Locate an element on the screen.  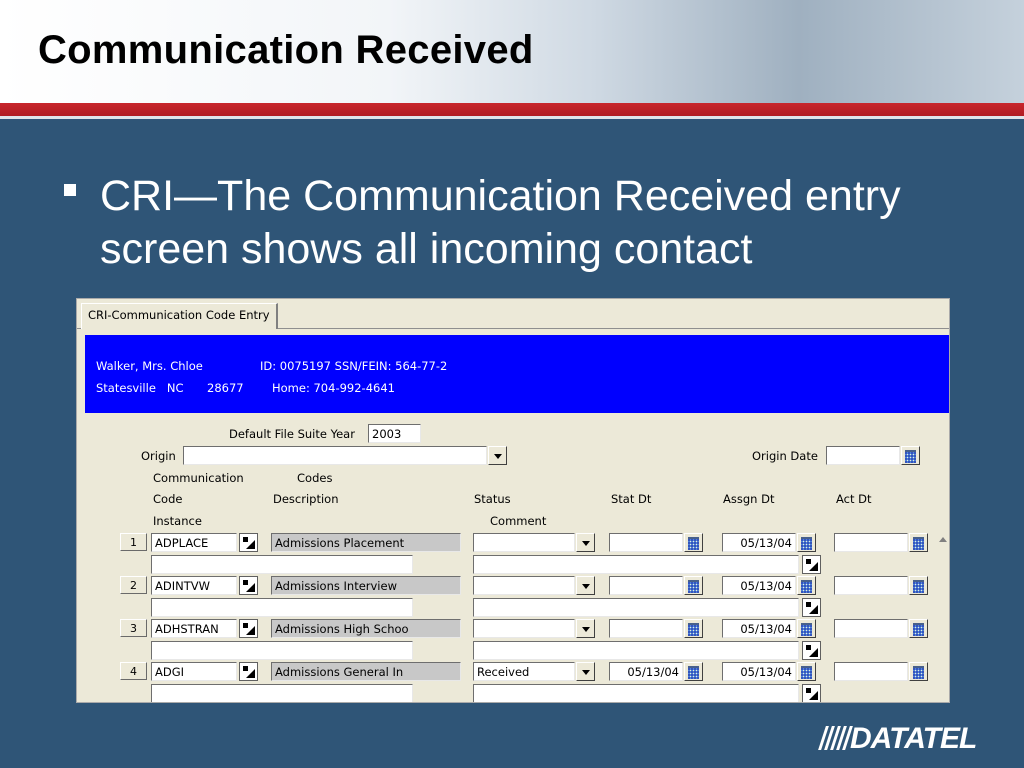
col-status: Status is located at coordinates (492, 499).